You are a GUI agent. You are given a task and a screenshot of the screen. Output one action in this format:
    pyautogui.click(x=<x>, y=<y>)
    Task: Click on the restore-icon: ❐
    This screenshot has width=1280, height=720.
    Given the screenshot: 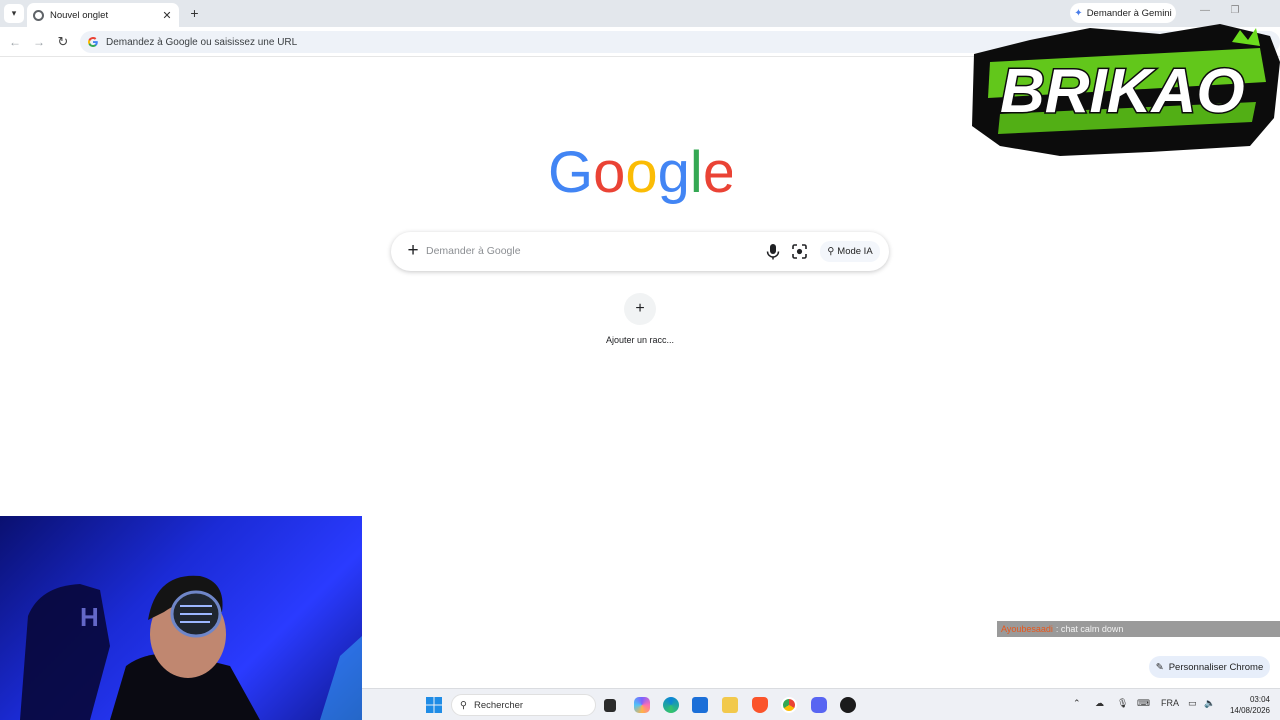 What is the action you would take?
    pyautogui.click(x=1235, y=13)
    